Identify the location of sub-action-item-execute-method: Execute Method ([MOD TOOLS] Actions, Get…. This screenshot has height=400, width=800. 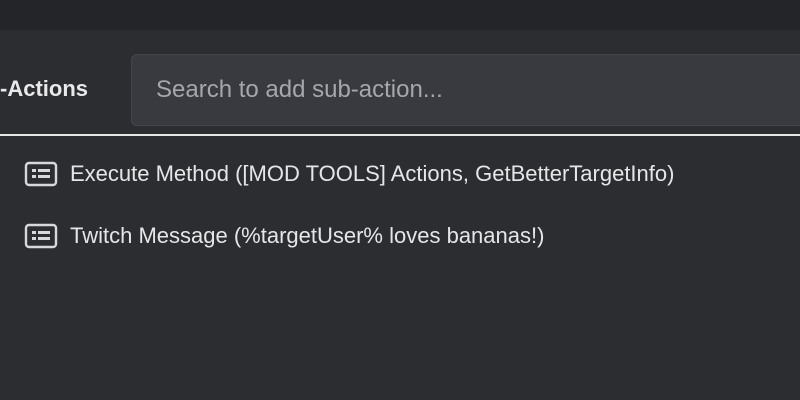
(400, 174).